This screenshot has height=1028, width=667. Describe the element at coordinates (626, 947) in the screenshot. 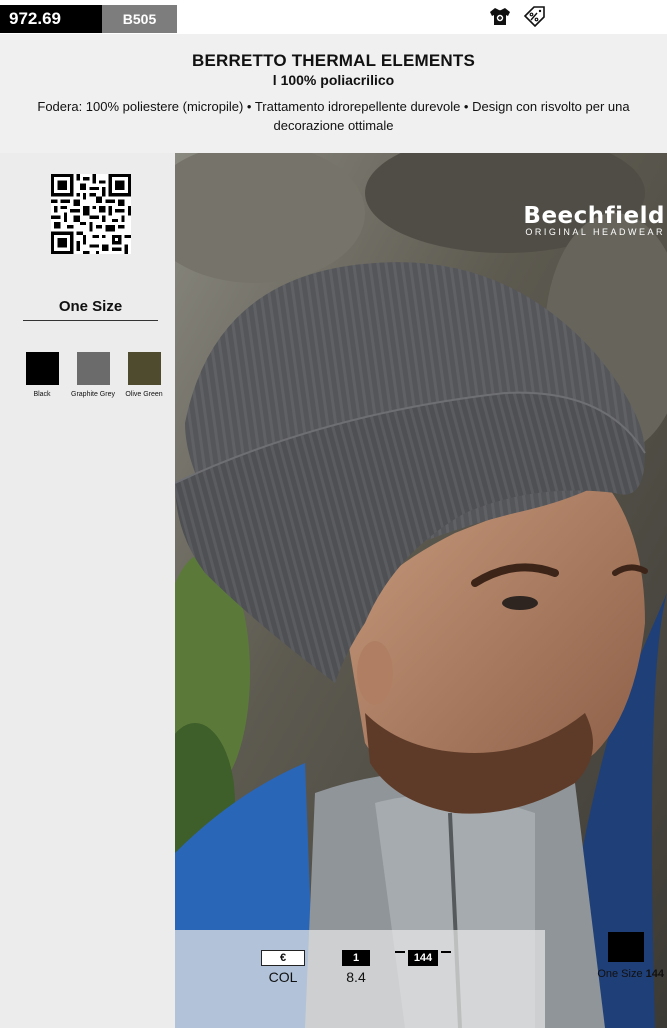

I see `stock-color-chip` at that location.